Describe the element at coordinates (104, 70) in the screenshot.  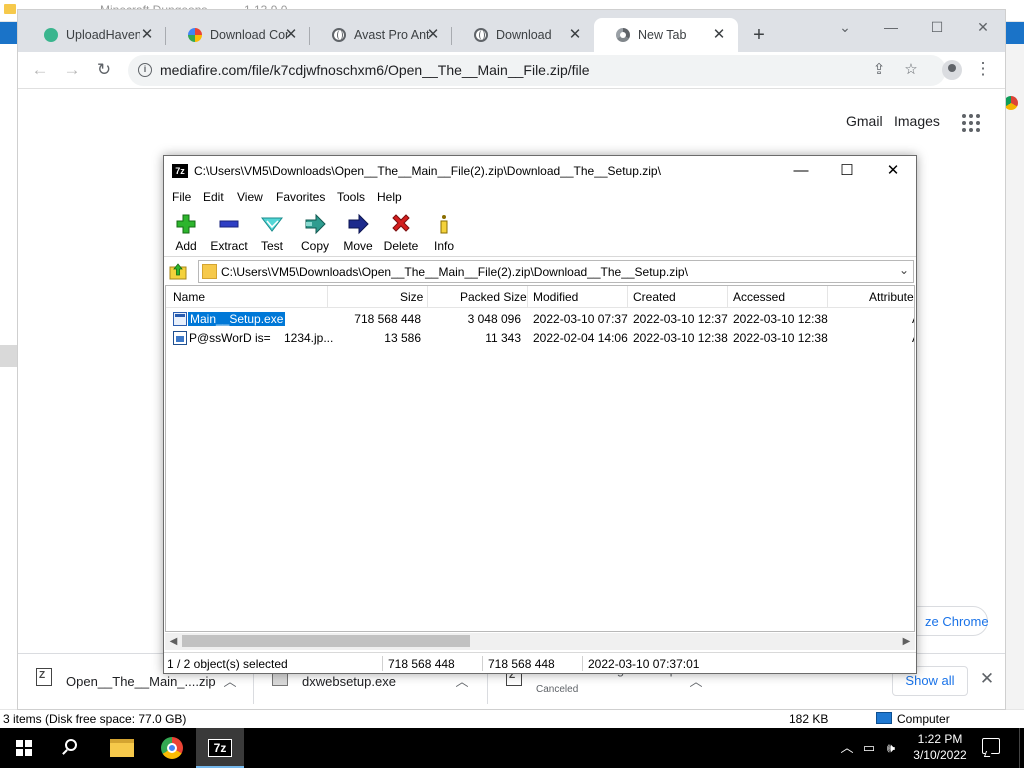
I see `reload-button: ↻` at that location.